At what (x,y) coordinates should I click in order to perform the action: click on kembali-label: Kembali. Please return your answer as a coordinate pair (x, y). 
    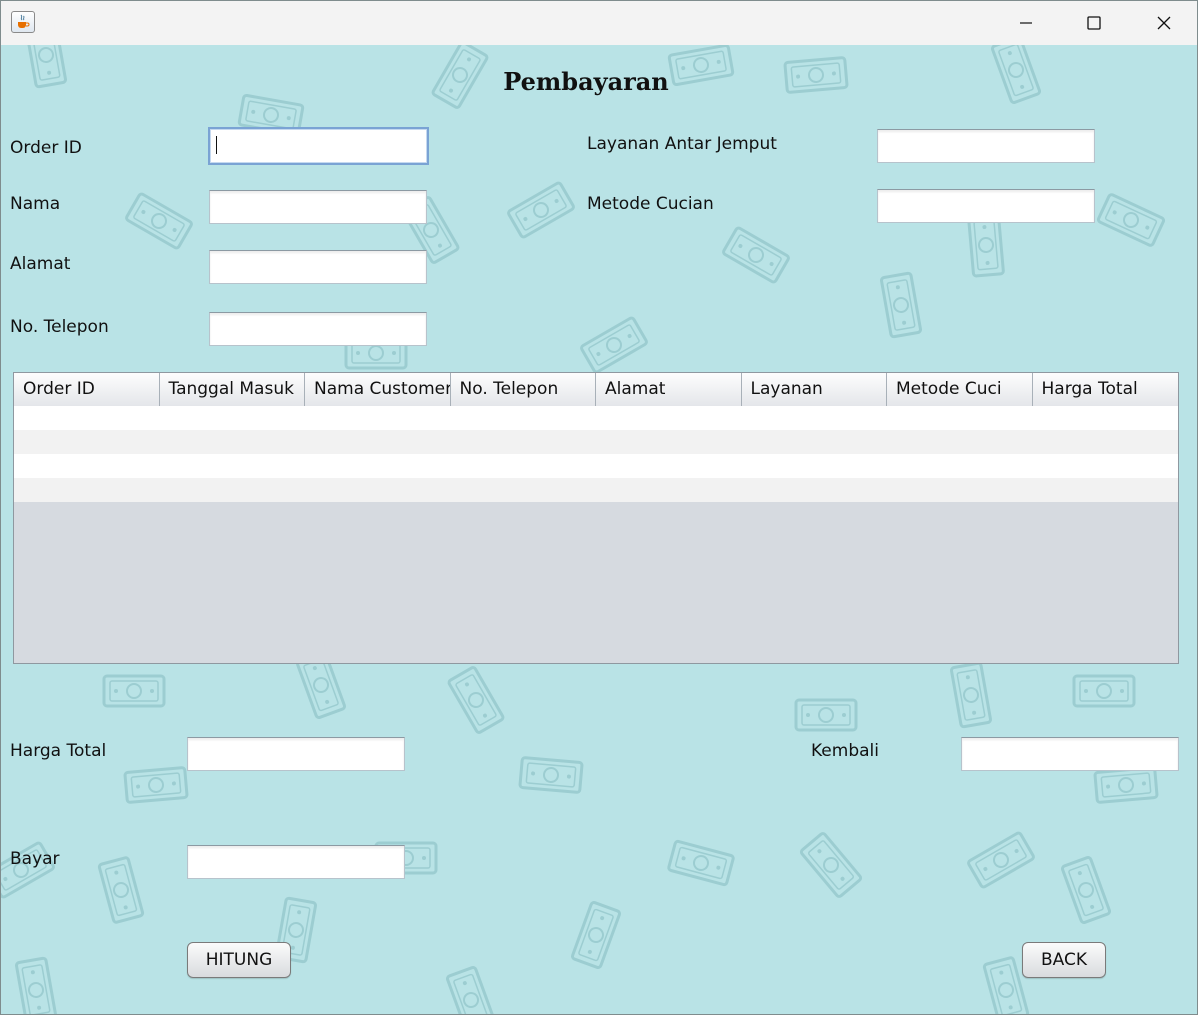
    Looking at the image, I should click on (845, 751).